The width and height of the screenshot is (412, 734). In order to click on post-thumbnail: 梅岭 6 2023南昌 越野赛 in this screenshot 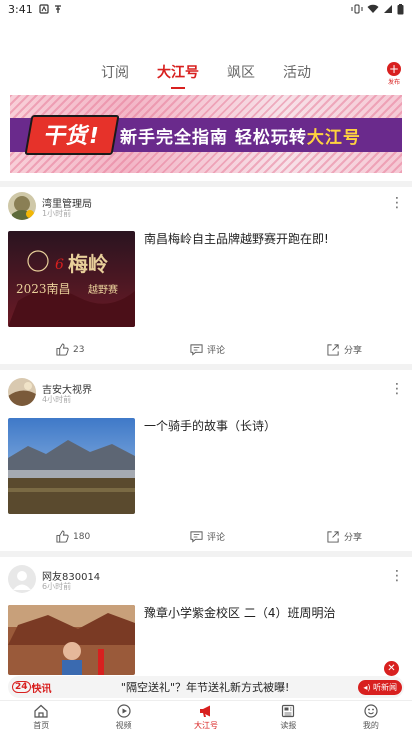, I will do `click(71, 279)`.